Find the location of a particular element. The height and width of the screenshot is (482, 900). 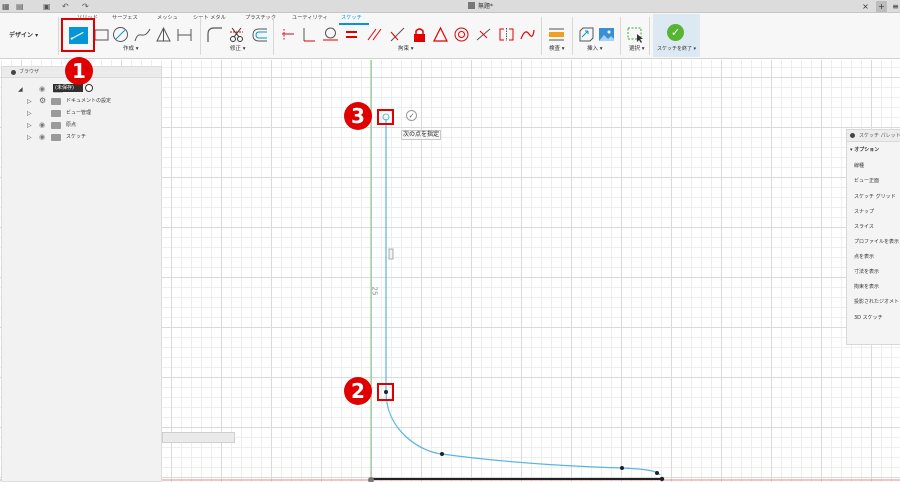

browser-title: ブラウザ is located at coordinates (29, 72).